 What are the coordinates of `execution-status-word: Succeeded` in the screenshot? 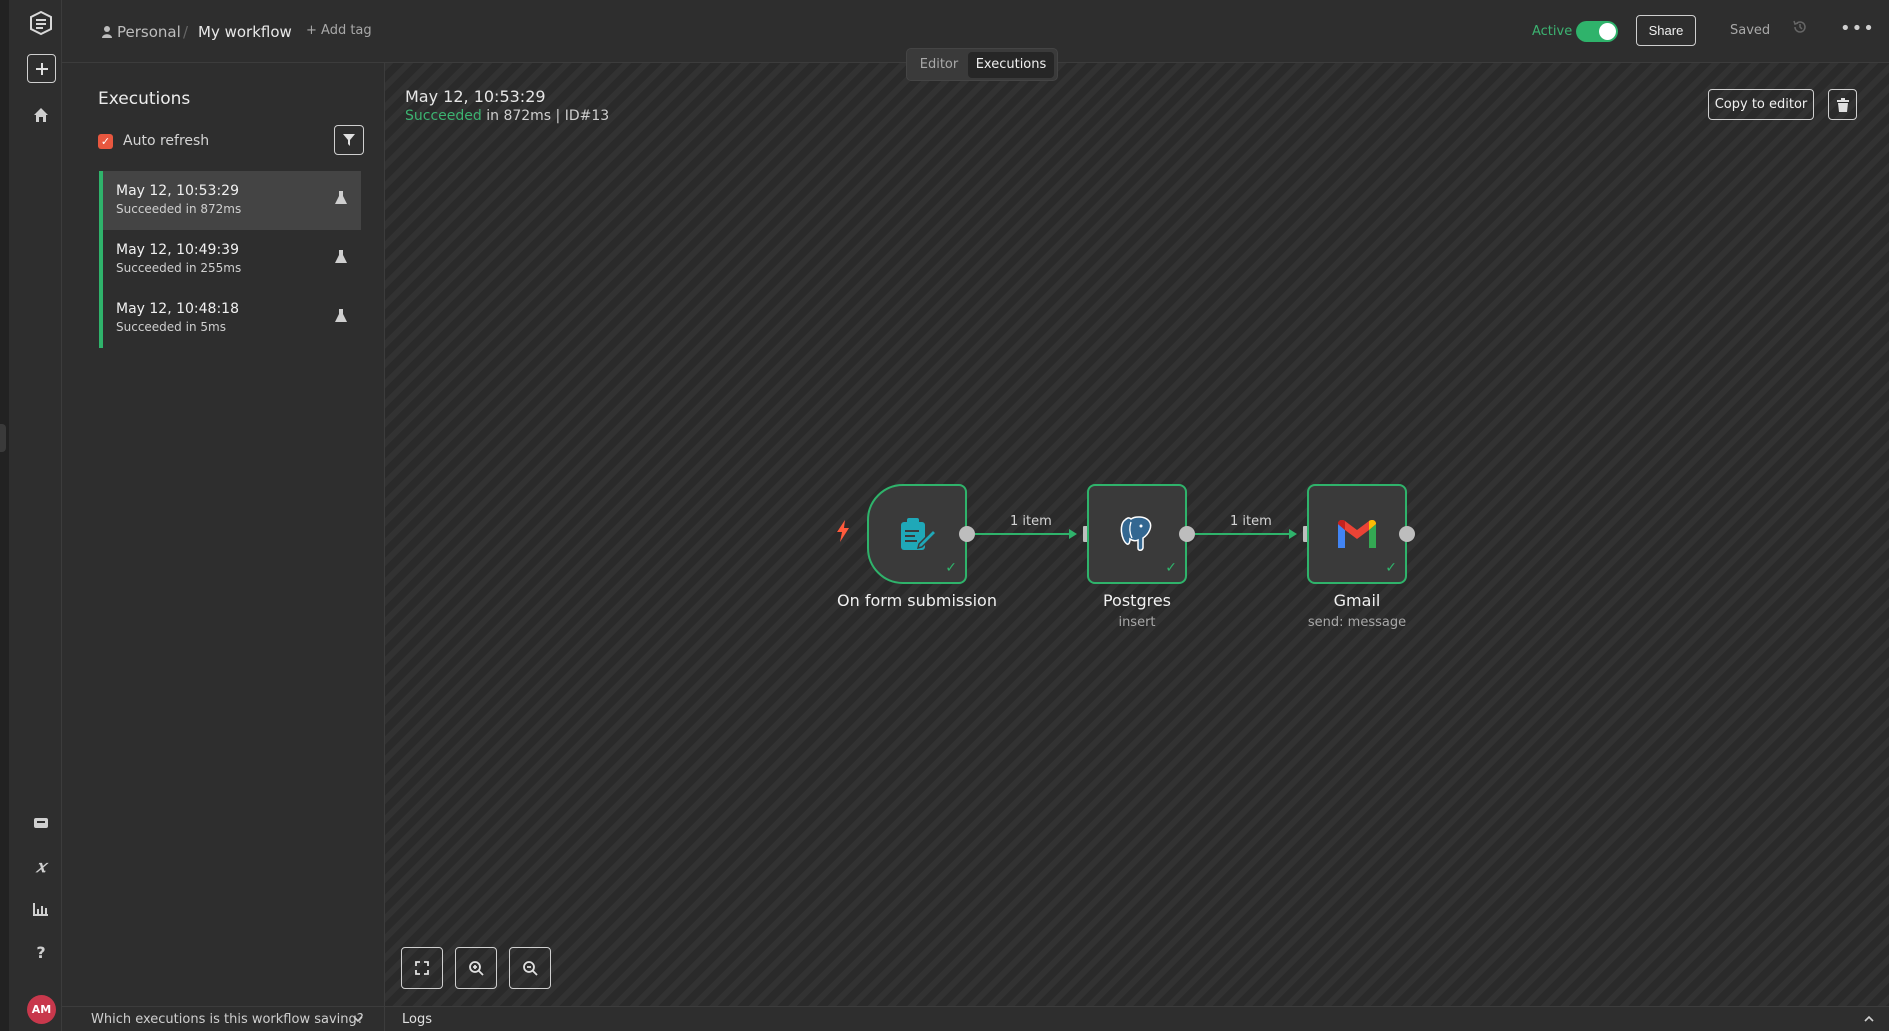 It's located at (443, 116).